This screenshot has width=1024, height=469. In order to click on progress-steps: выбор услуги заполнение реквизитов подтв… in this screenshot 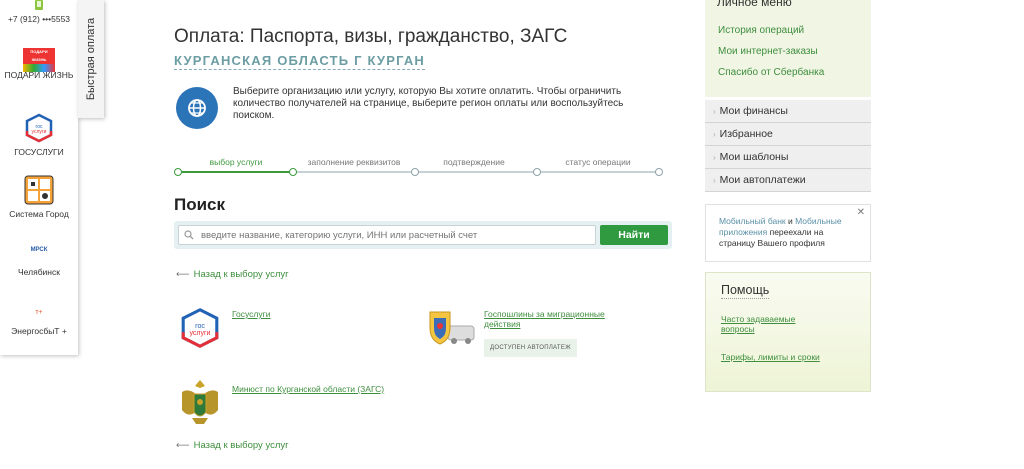, I will do `click(418, 165)`.